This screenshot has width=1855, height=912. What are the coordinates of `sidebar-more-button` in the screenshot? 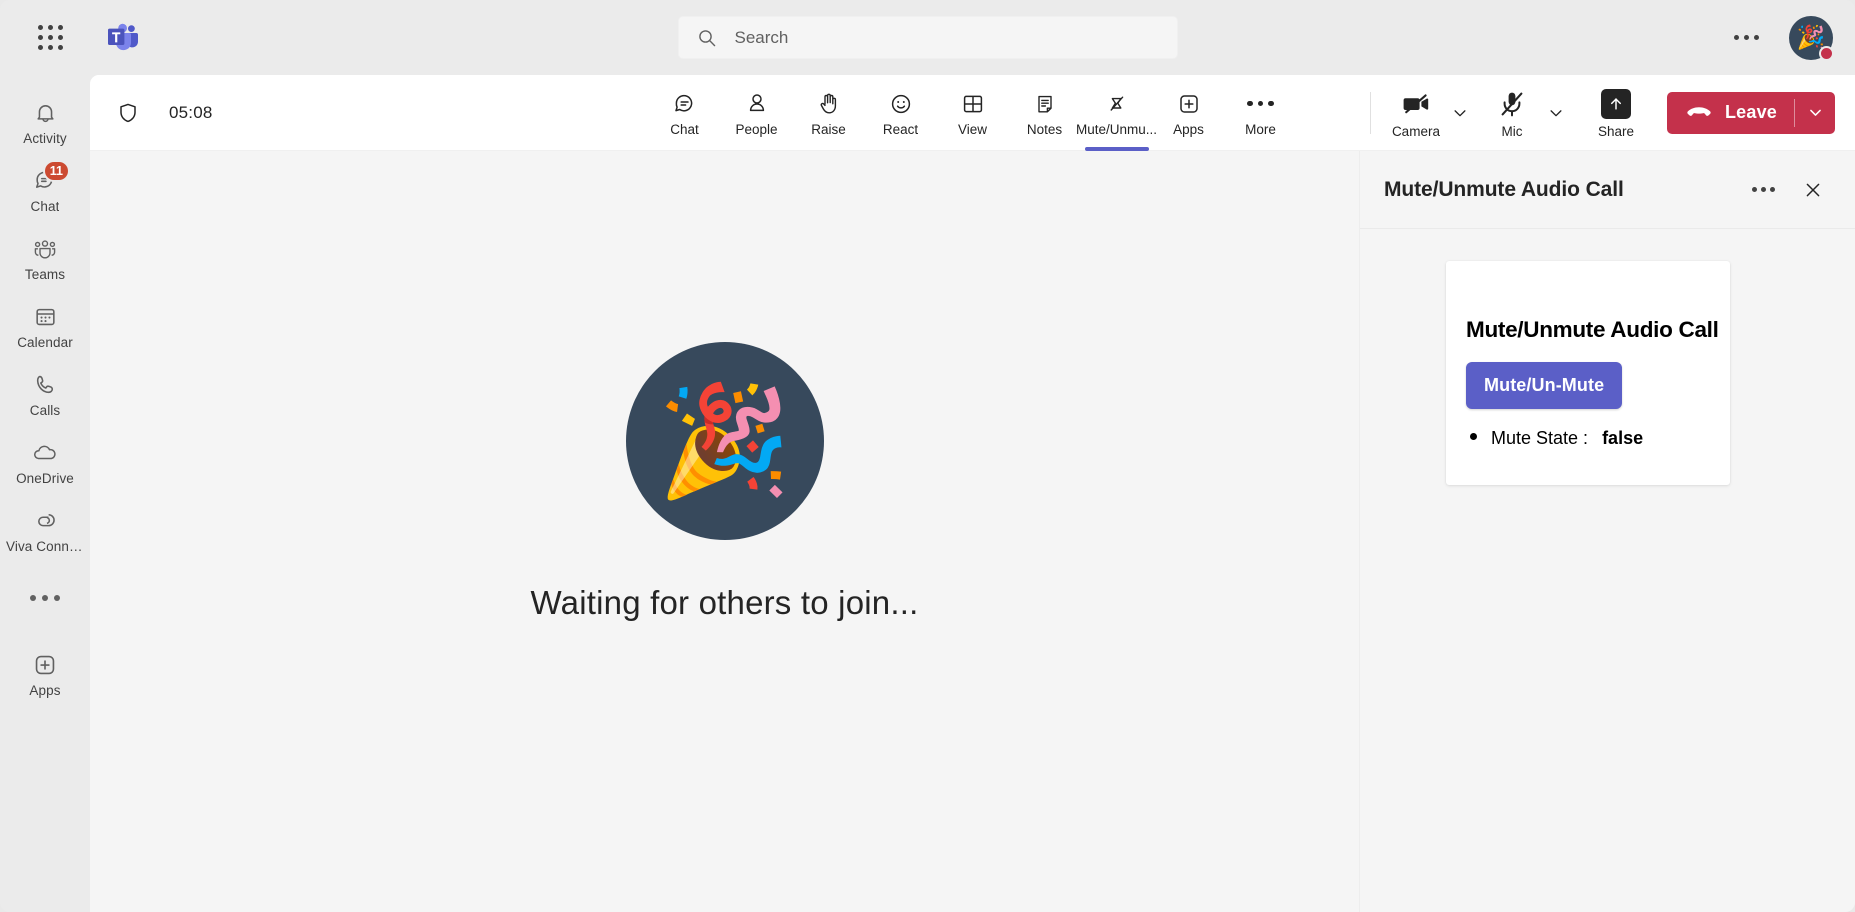 It's located at (45, 598).